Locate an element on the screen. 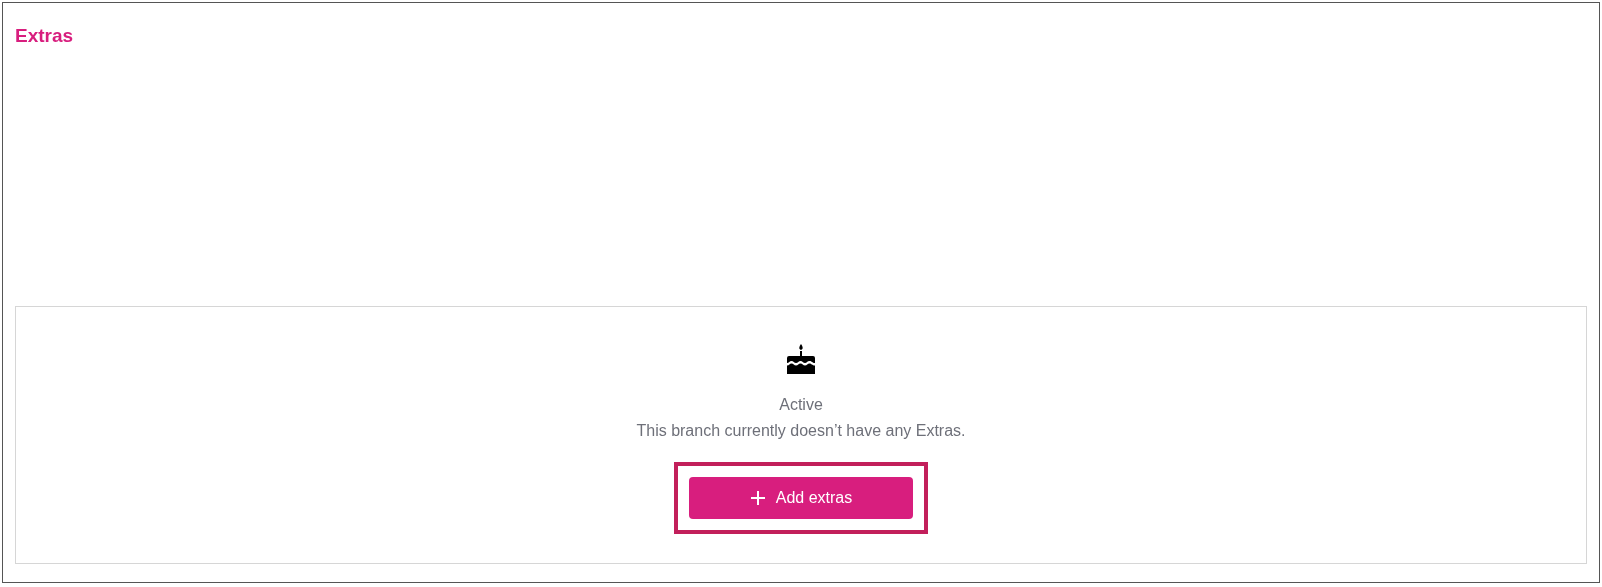  add-extras-button: Add extras is located at coordinates (801, 498).